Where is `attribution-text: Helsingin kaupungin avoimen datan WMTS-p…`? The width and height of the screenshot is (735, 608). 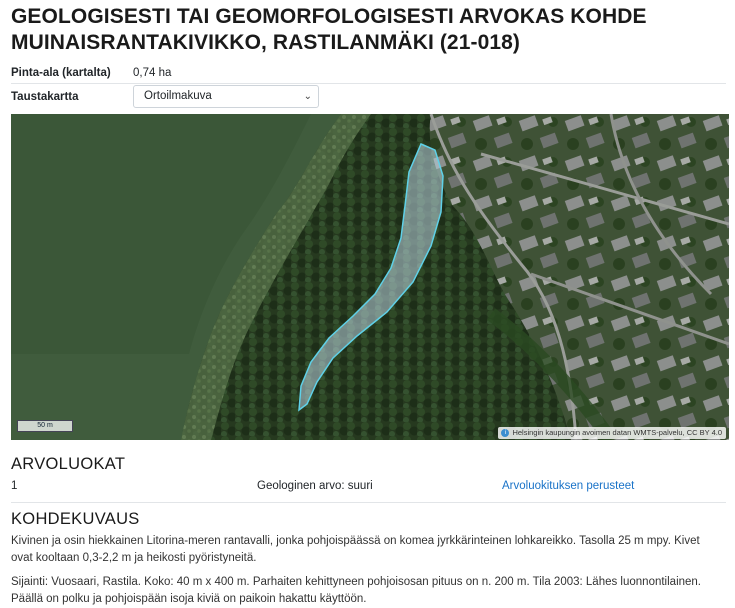
attribution-text: Helsingin kaupungin avoimen datan WMTS-p… is located at coordinates (617, 432).